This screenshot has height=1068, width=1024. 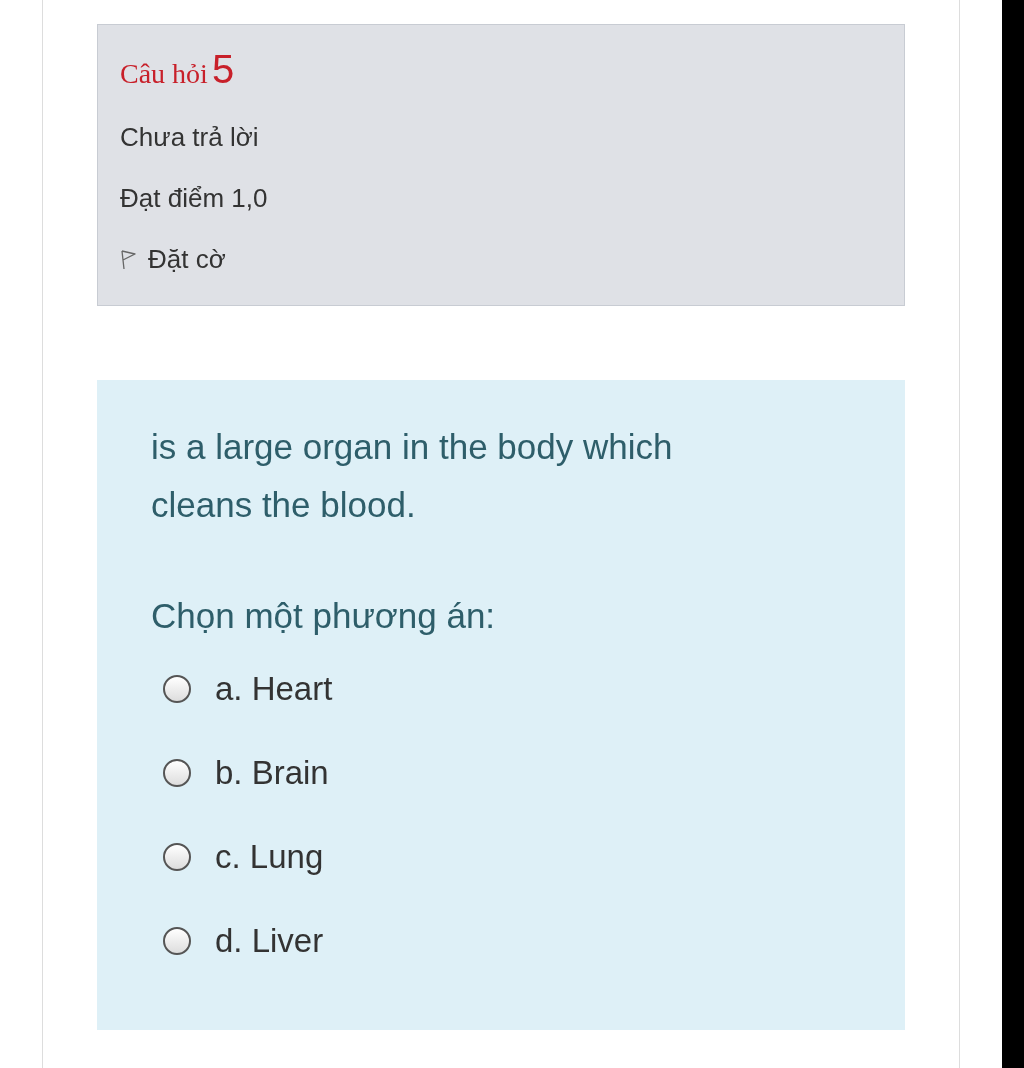 I want to click on question-number: 5, so click(x=223, y=69).